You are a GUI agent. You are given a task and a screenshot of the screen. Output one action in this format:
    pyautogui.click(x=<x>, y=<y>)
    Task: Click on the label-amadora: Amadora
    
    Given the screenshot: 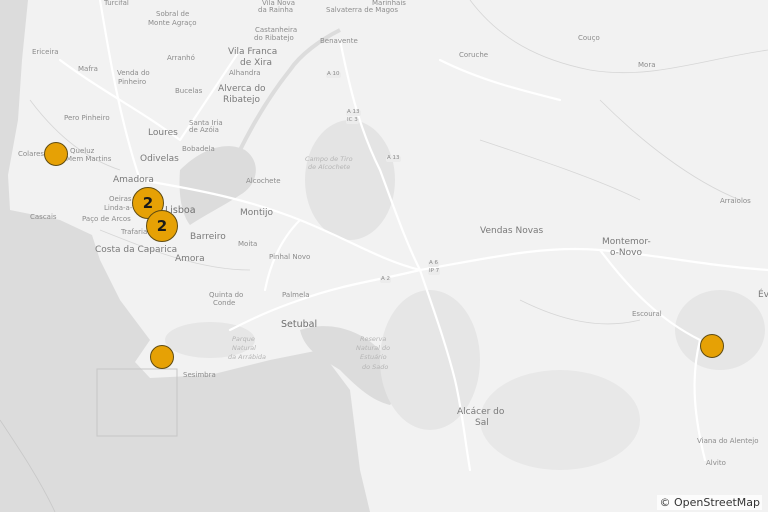 What is the action you would take?
    pyautogui.click(x=133, y=180)
    